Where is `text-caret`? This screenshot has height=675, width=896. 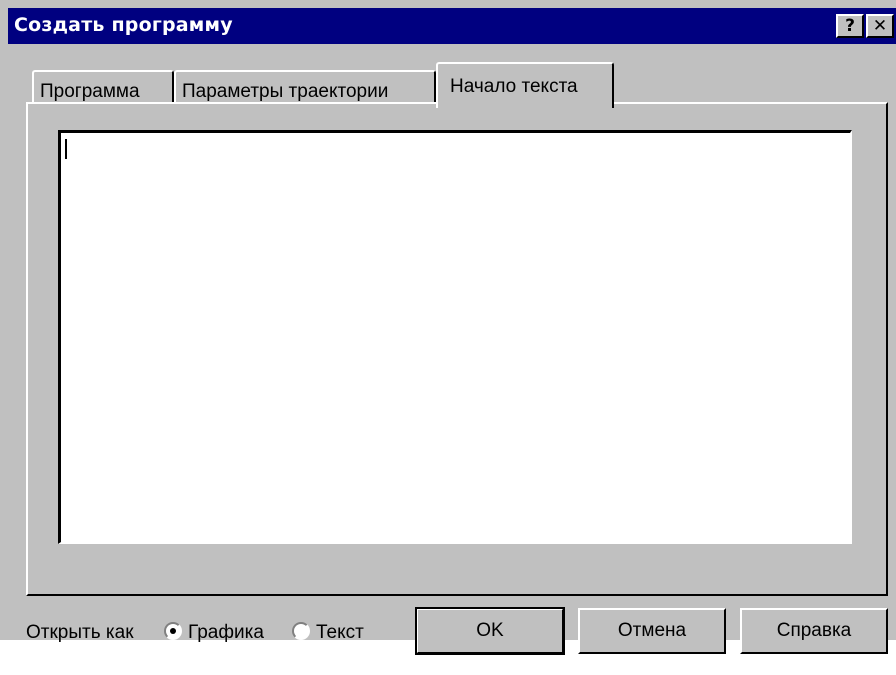
text-caret is located at coordinates (66, 149).